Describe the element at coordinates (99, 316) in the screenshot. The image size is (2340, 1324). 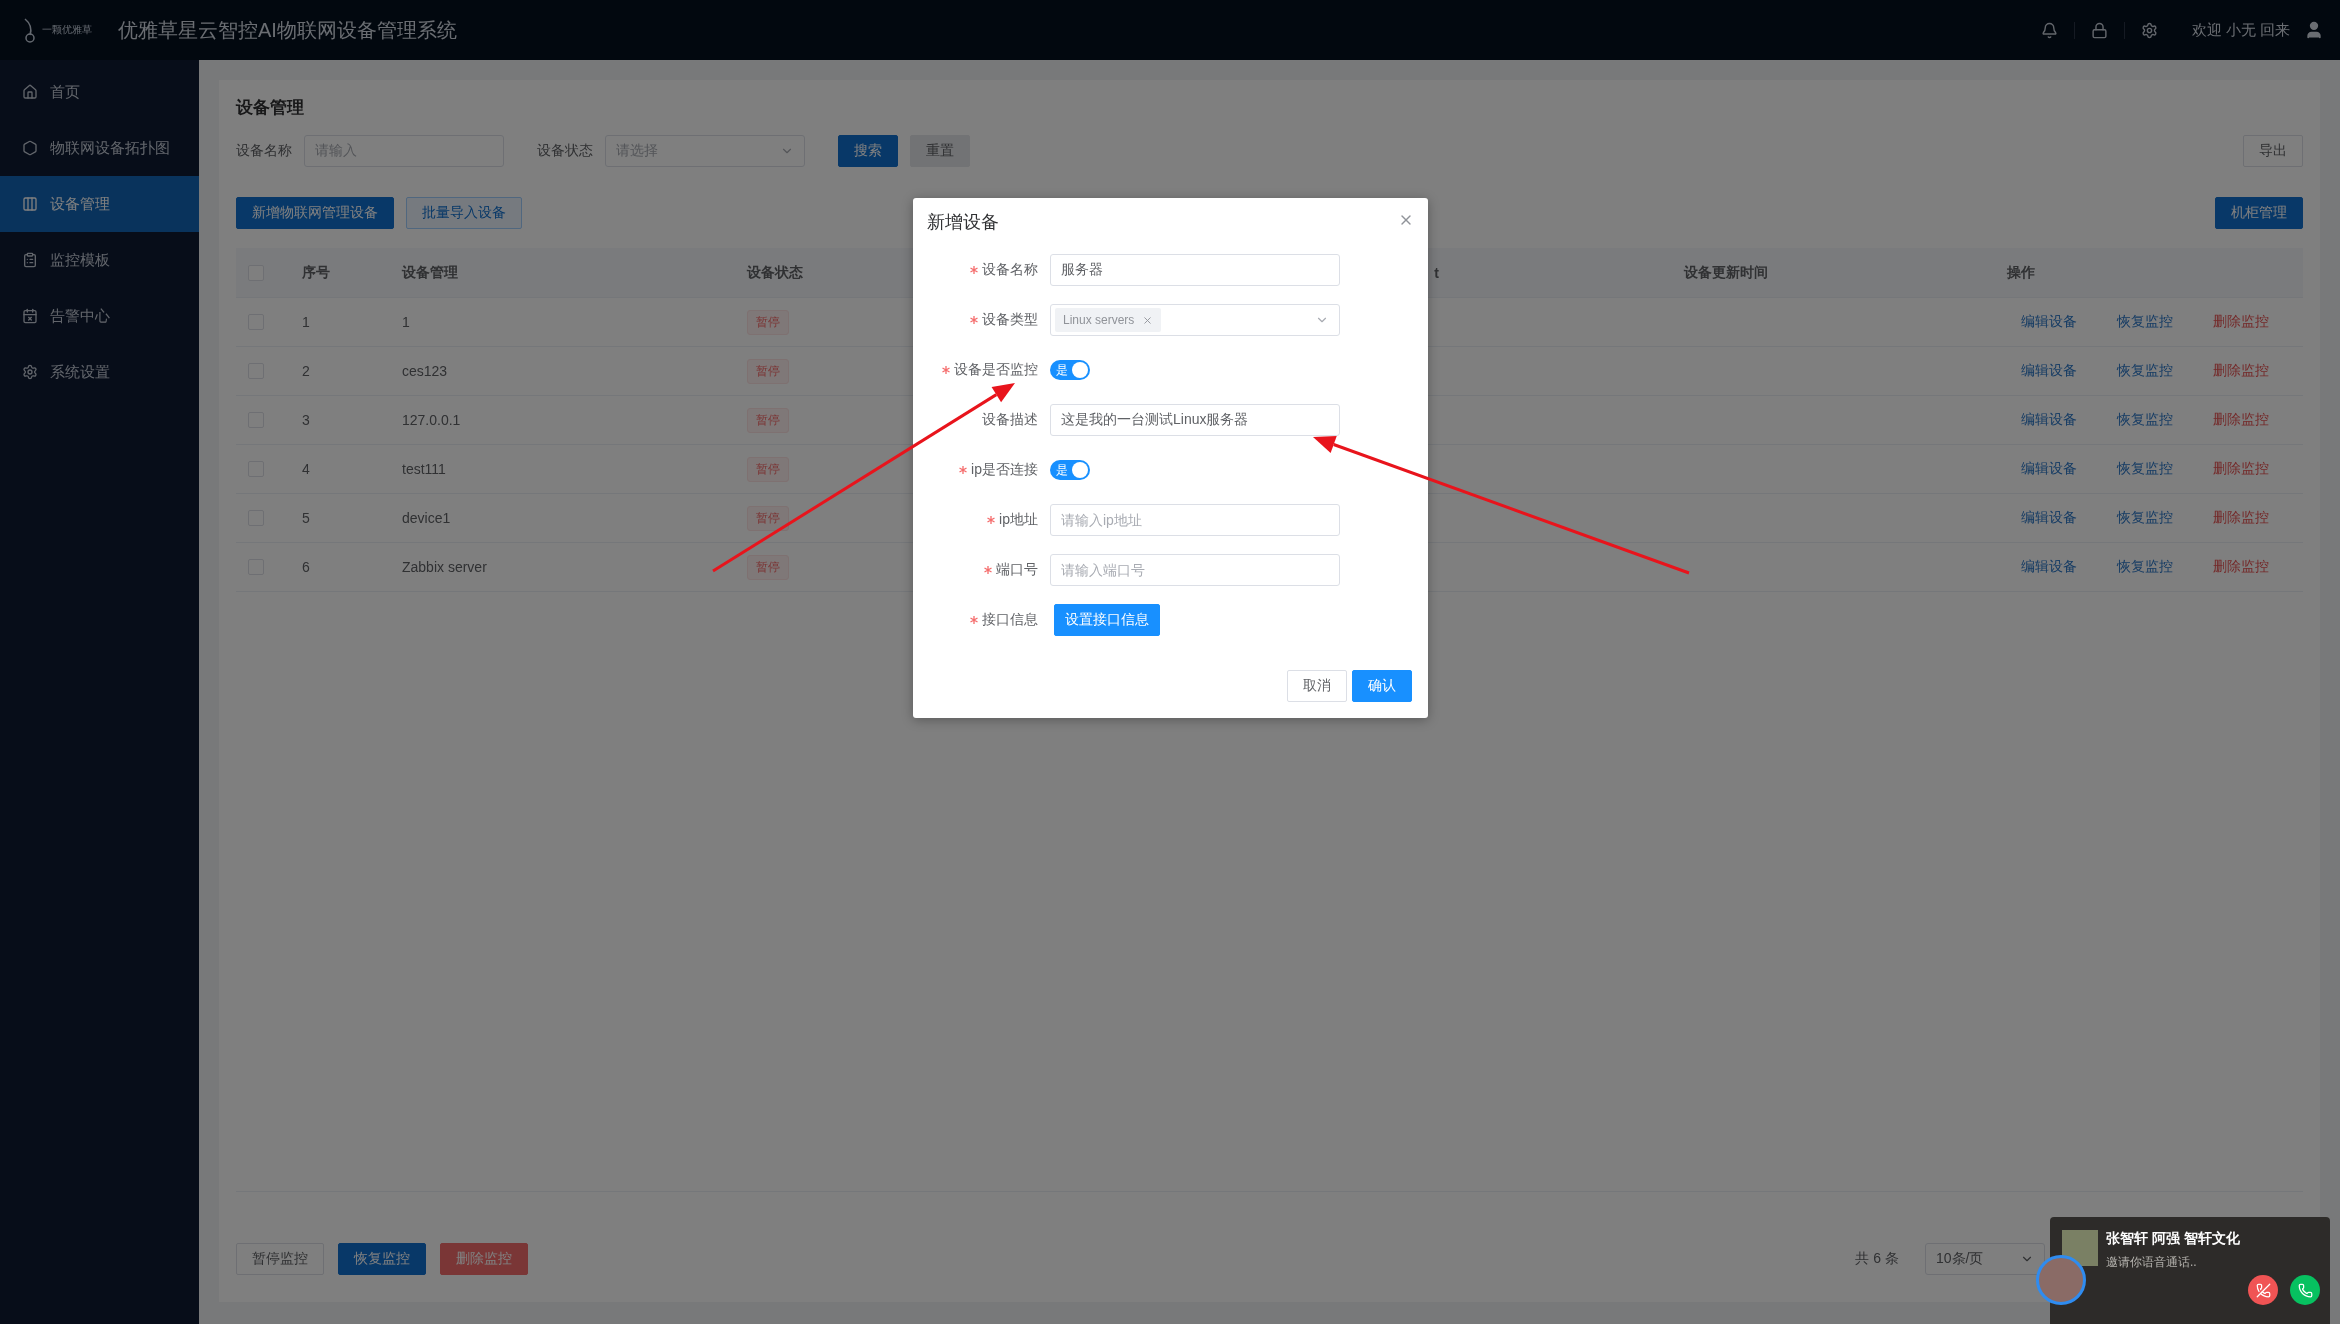
I see `sidebar-item: 告警中心` at that location.